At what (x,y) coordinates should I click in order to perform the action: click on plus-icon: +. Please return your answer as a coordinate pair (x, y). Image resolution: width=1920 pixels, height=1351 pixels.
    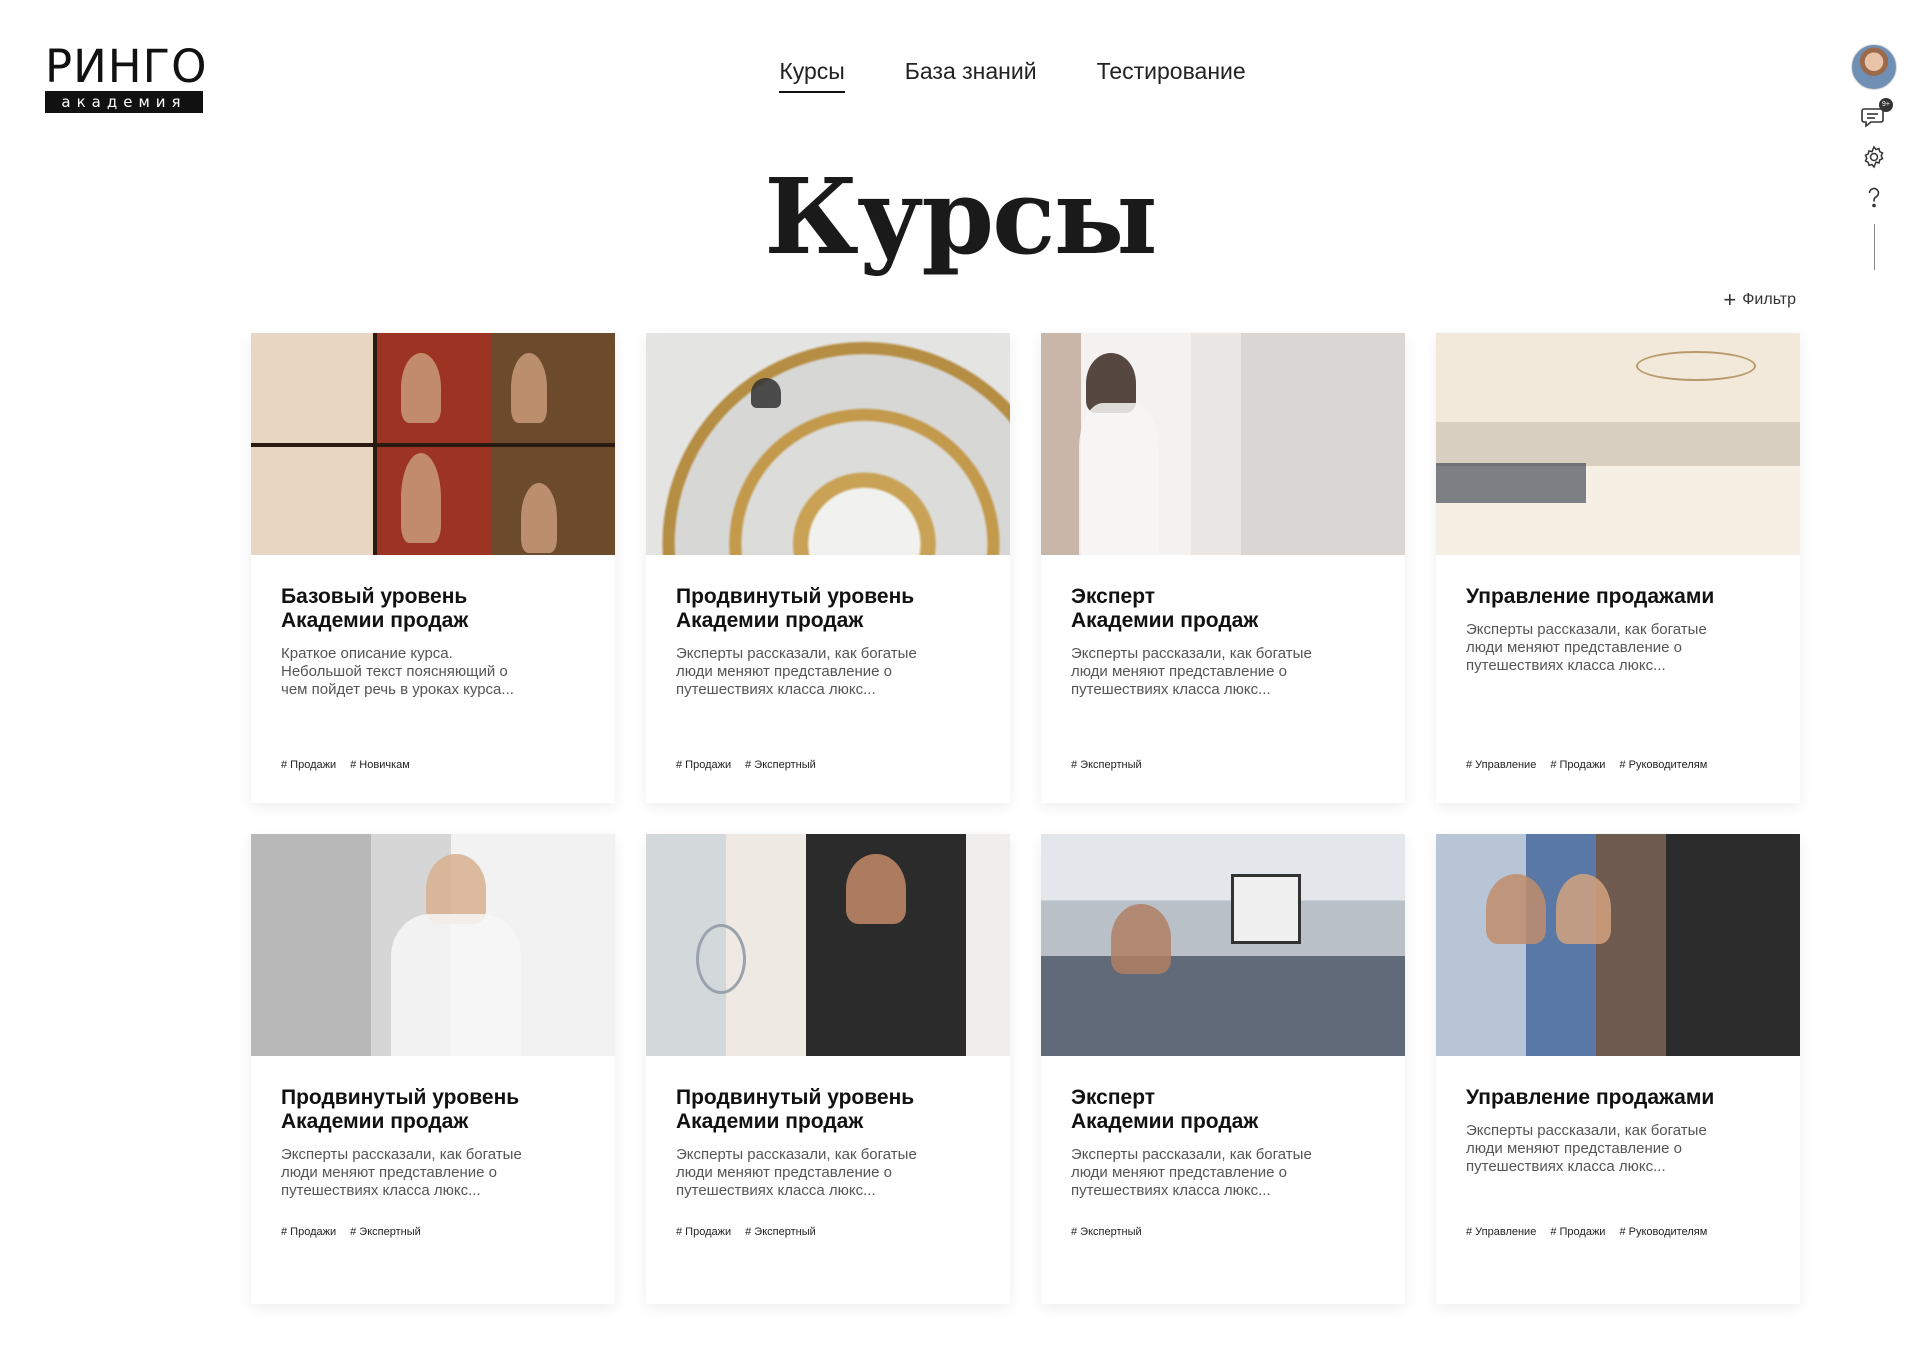
    Looking at the image, I should click on (1730, 299).